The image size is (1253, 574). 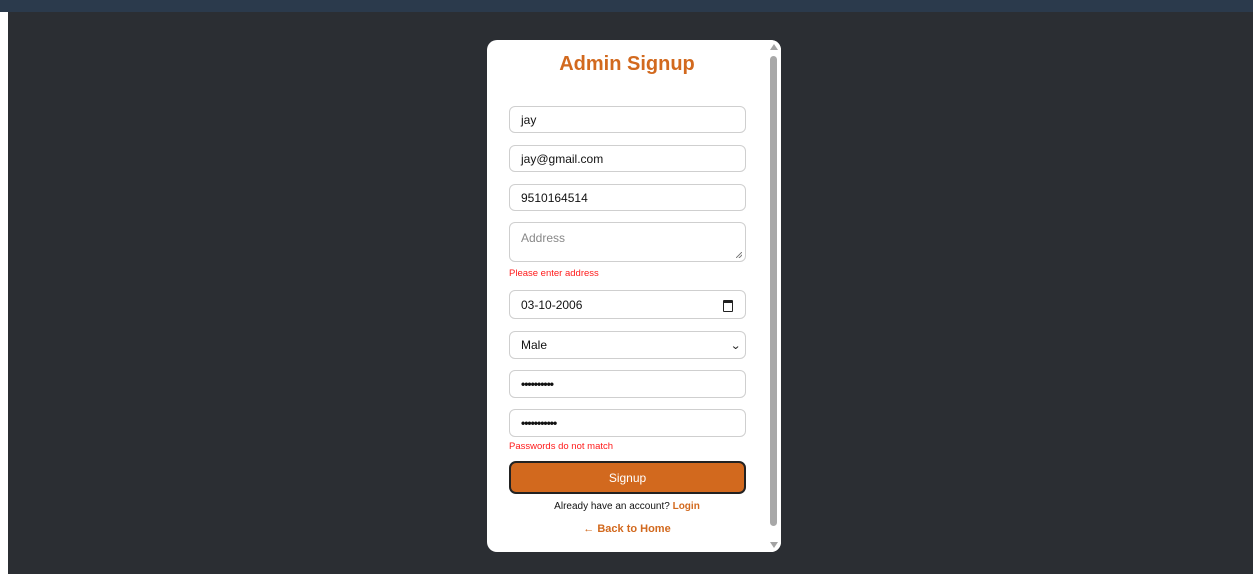 I want to click on resize-grip-icon, so click(x=739, y=255).